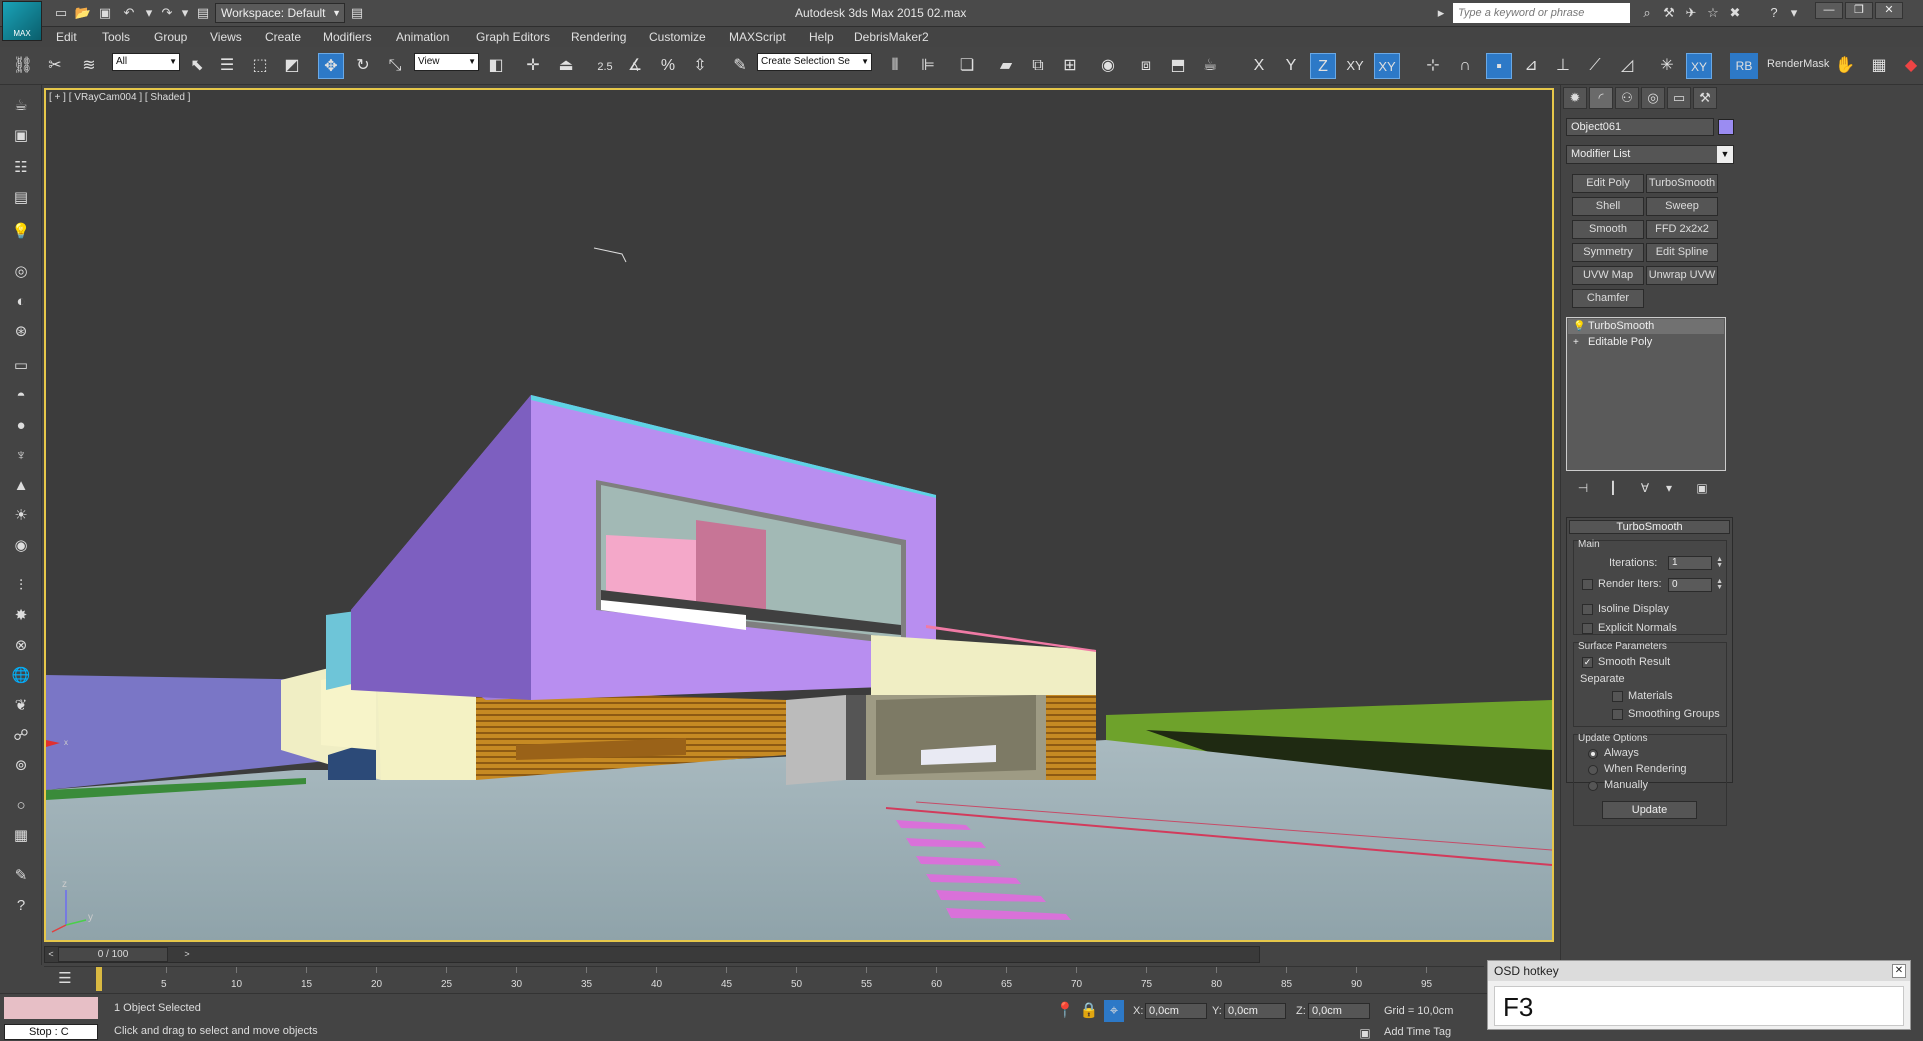 This screenshot has width=1923, height=1041. What do you see at coordinates (167, 13) in the screenshot?
I see `redo-icon: ↷` at bounding box center [167, 13].